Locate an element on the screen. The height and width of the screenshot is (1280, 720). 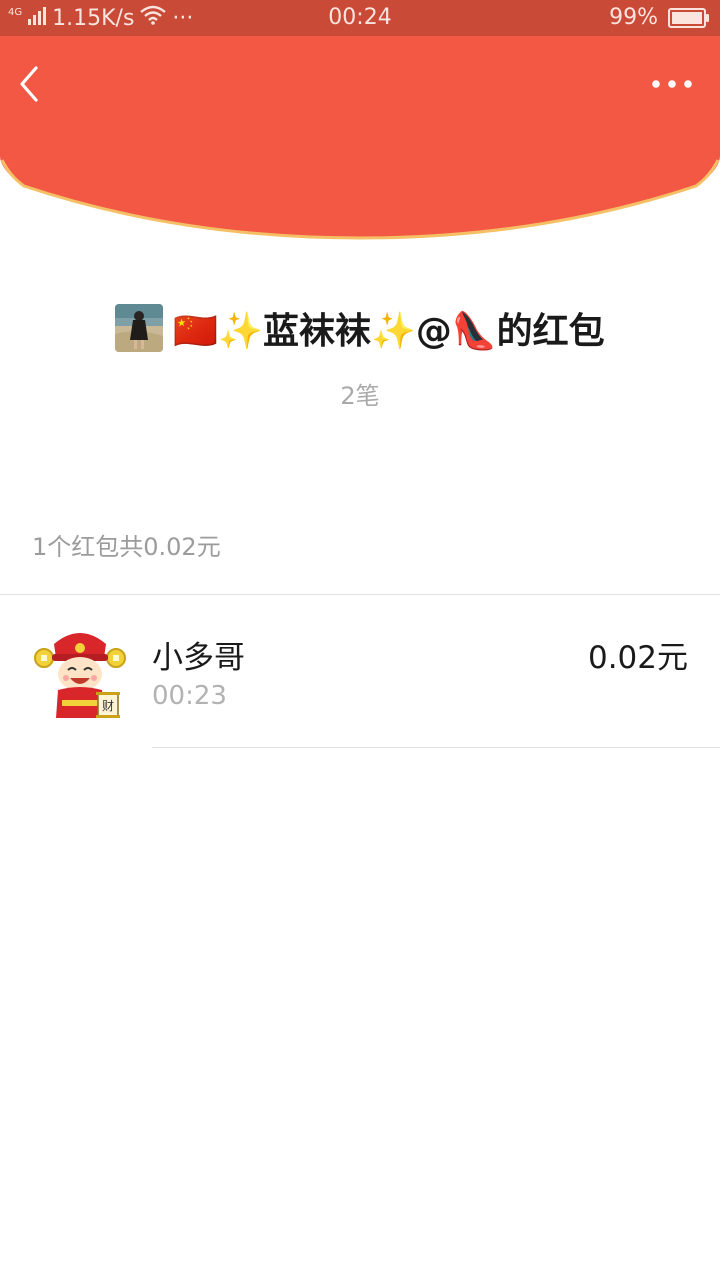
back-button is located at coordinates (32, 84).